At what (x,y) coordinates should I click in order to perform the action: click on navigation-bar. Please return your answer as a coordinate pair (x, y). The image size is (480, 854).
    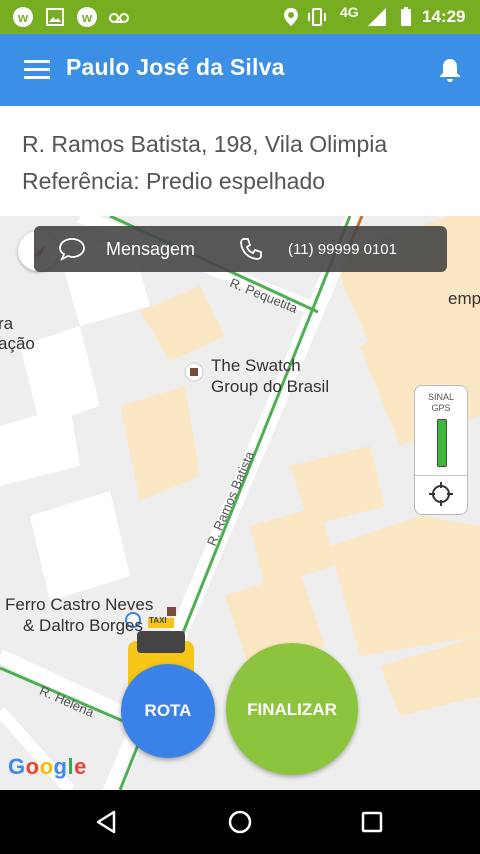
    Looking at the image, I should click on (240, 822).